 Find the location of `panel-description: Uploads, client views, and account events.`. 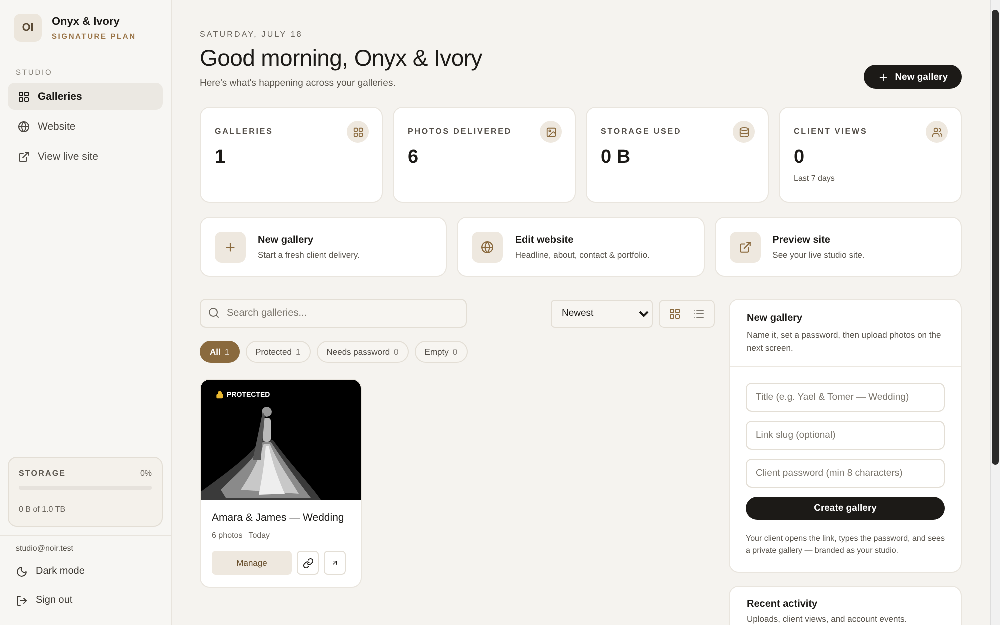

panel-description: Uploads, client views, and account events. is located at coordinates (827, 619).